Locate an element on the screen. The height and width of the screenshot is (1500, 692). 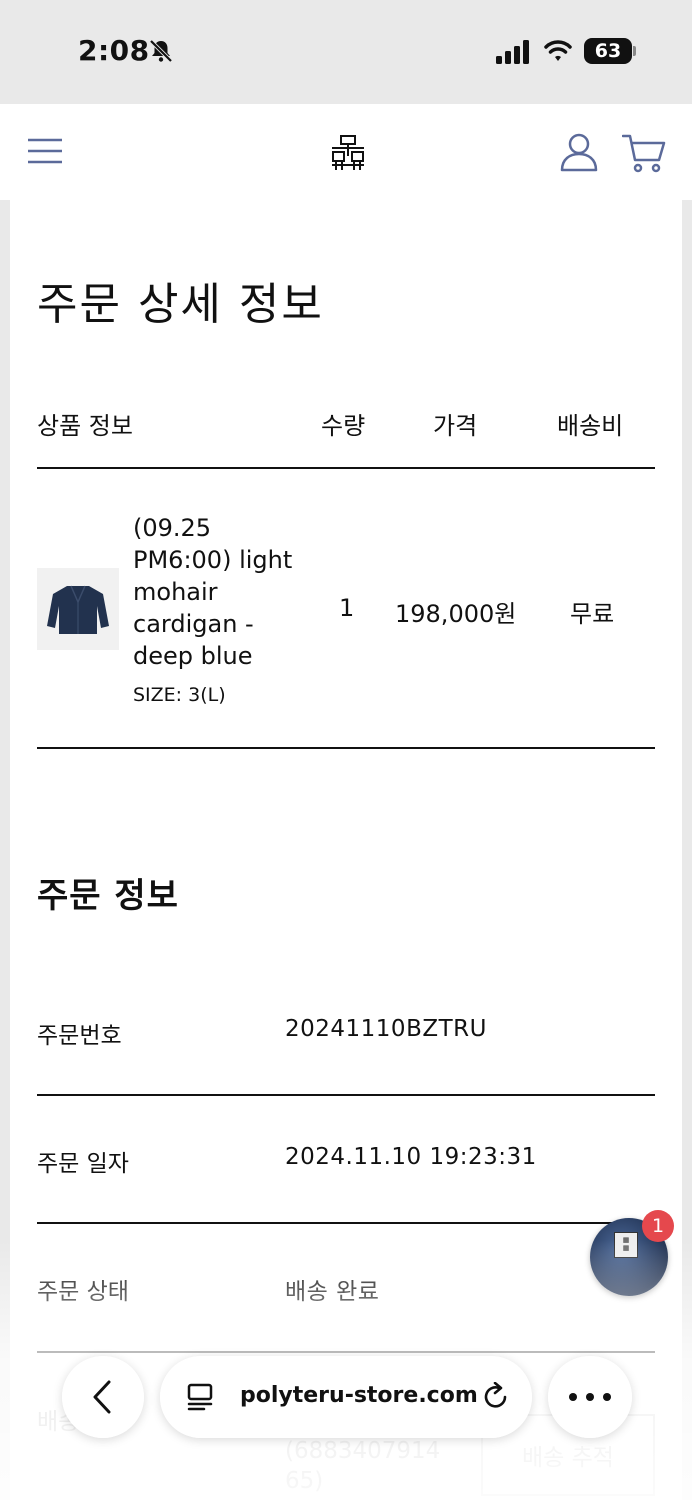
header-shipping-fee: 배송비 is located at coordinates (590, 426).